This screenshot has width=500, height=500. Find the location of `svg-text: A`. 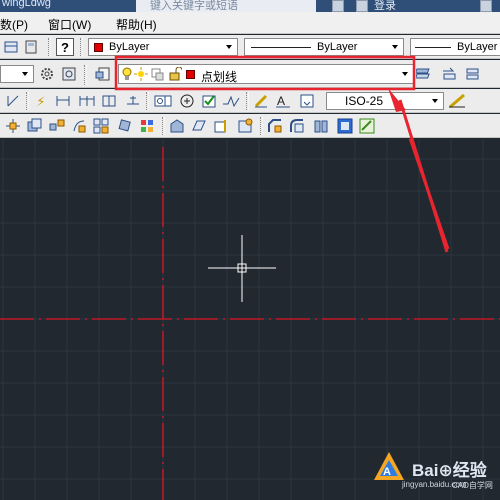

svg-text: A is located at coordinates (387, 472).